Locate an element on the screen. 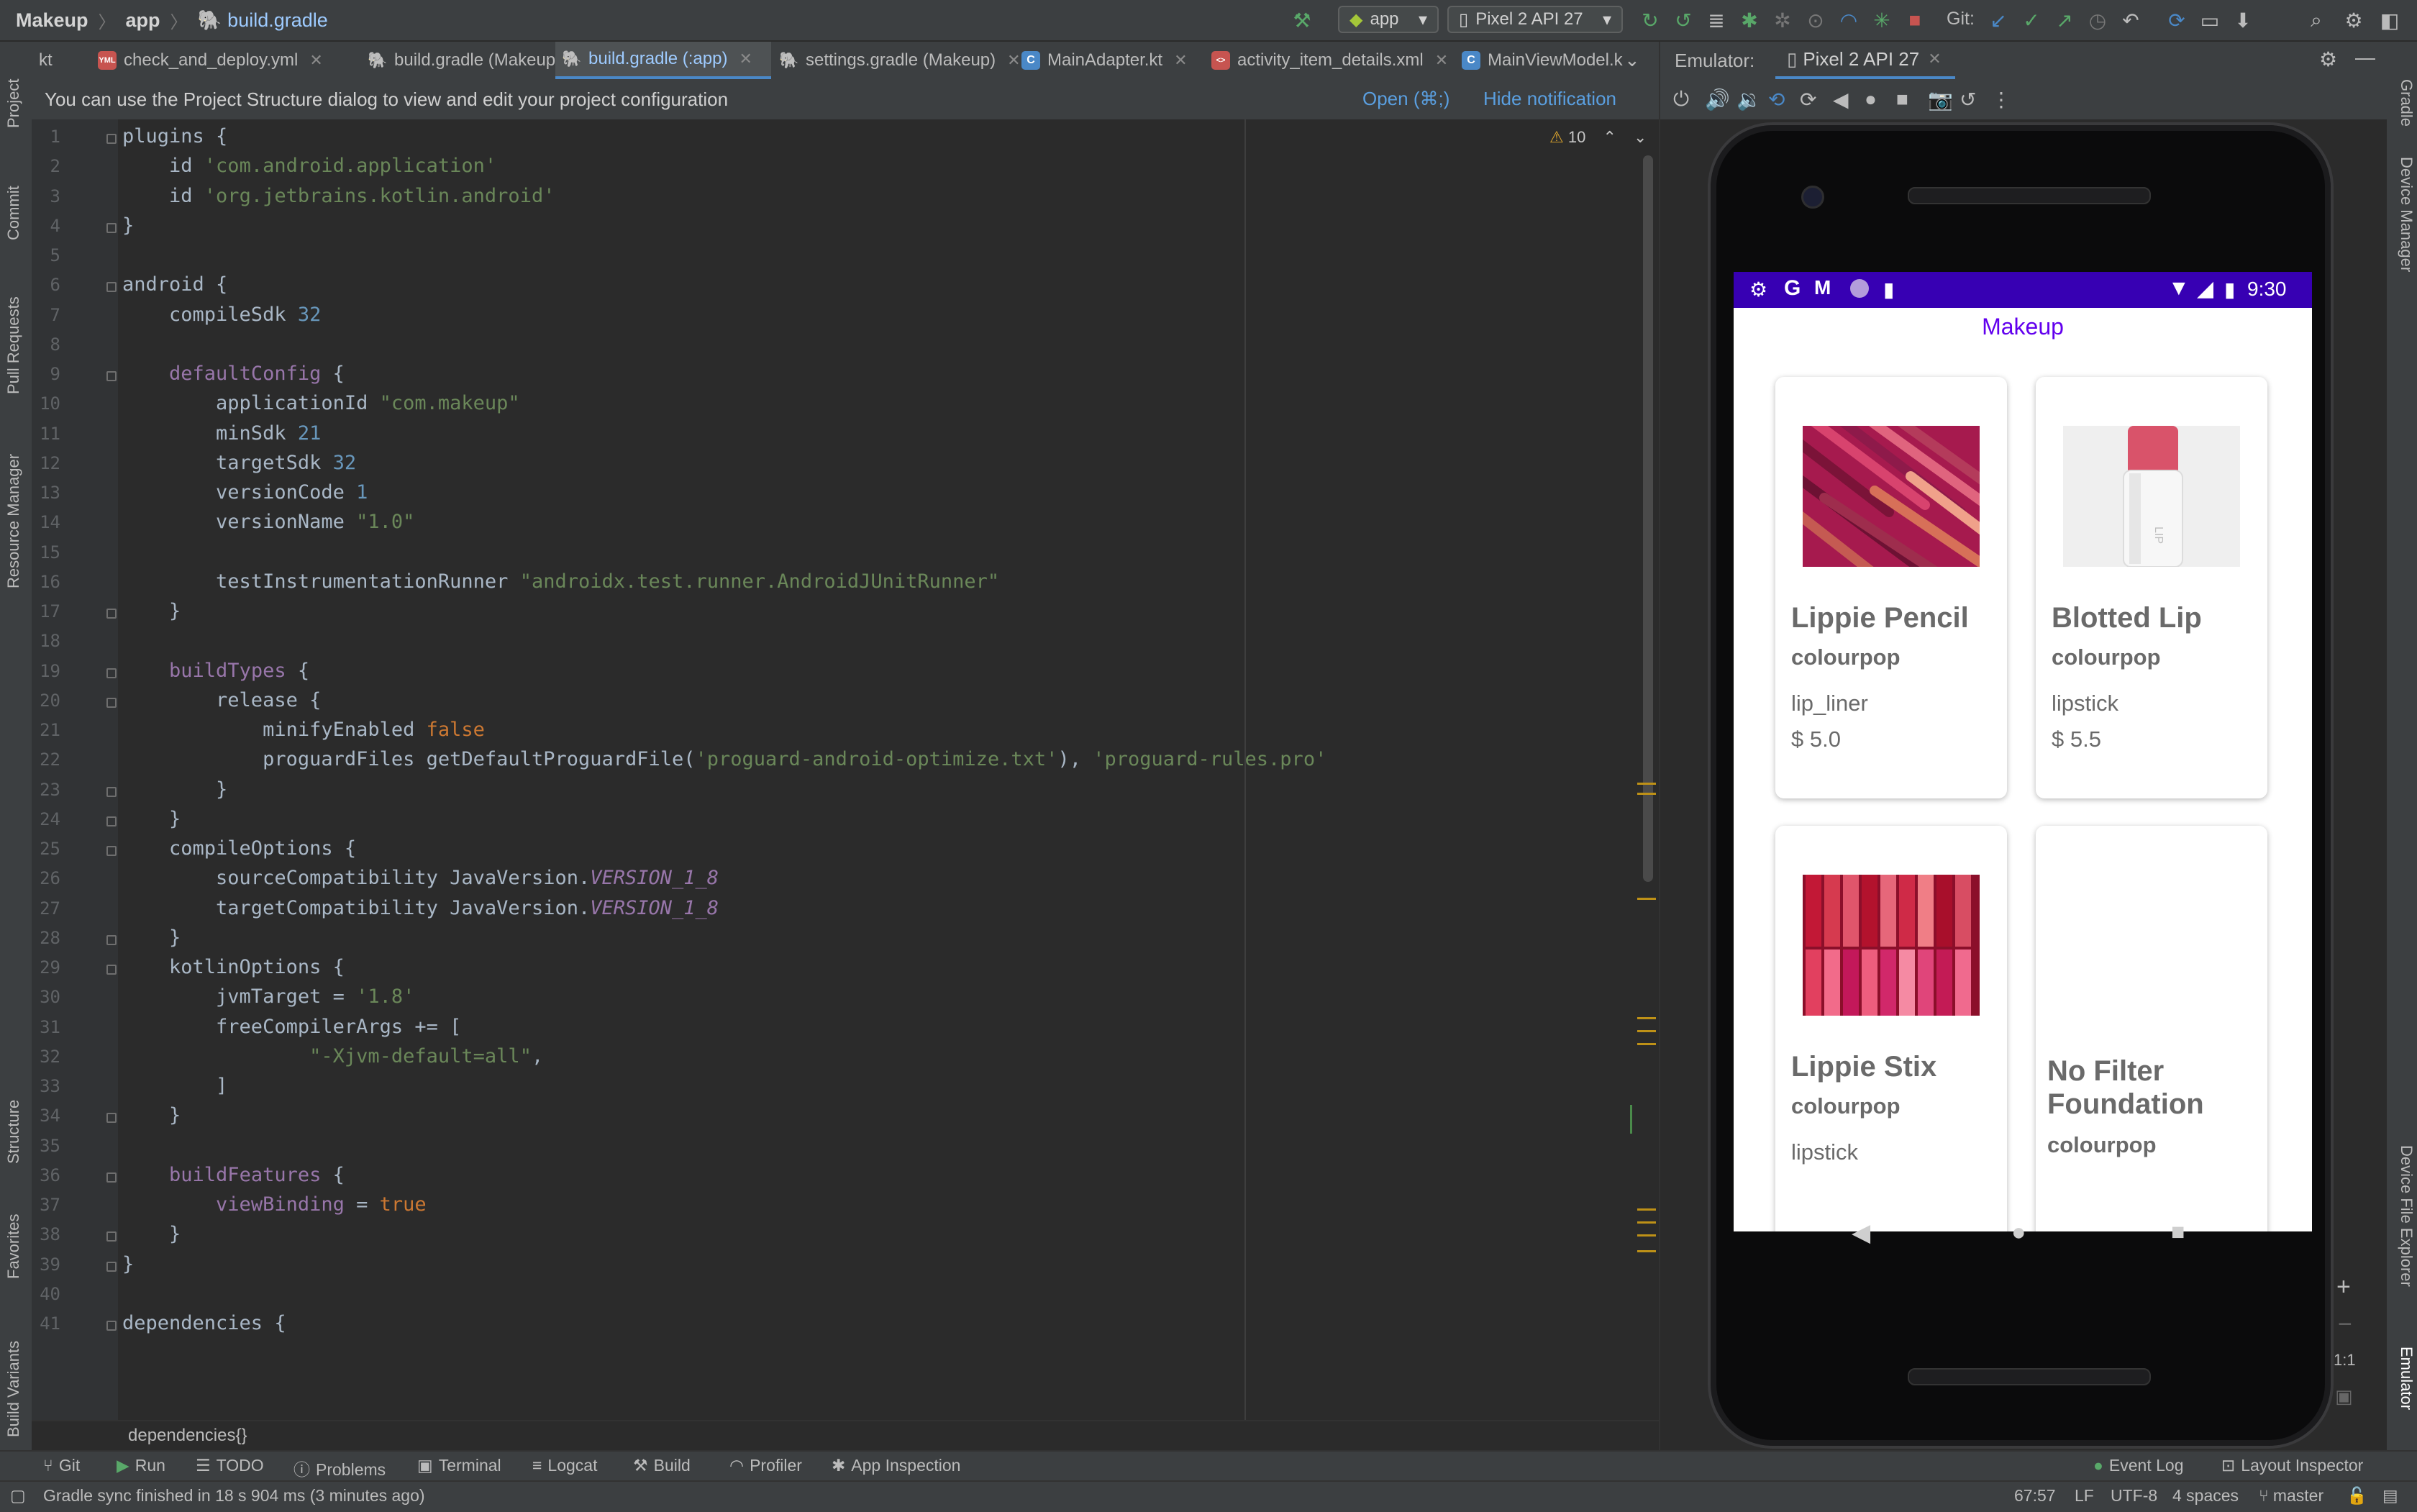 This screenshot has width=2417, height=1512. memory-indicator-icon: ▤ is located at coordinates (2390, 1496).